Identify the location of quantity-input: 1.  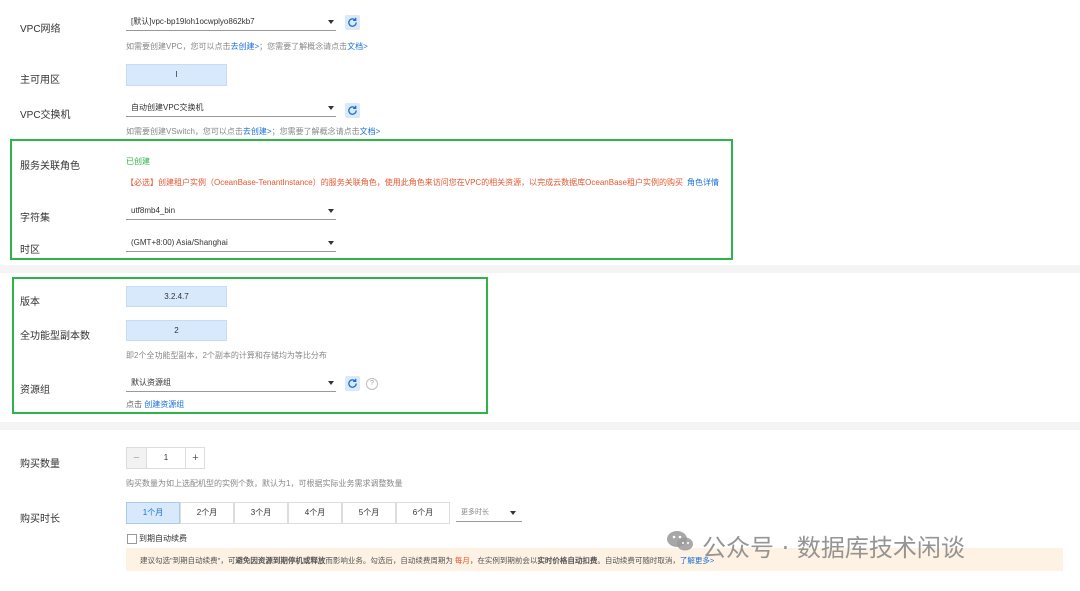
(166, 458).